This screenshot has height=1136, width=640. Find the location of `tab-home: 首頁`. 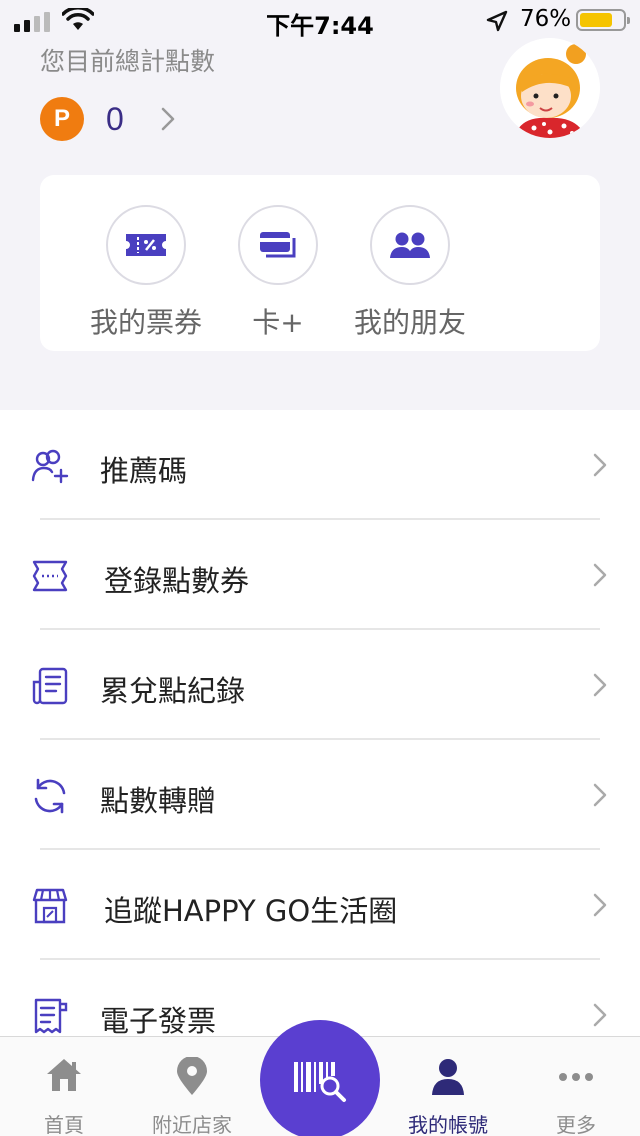

tab-home: 首頁 is located at coordinates (64, 1086).